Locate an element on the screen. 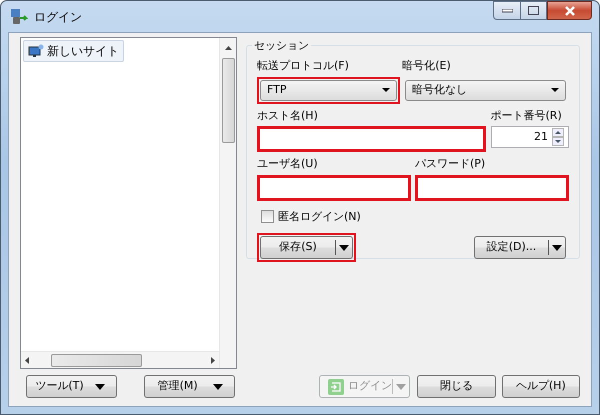  field-label: 暗号化(E) is located at coordinates (427, 66).